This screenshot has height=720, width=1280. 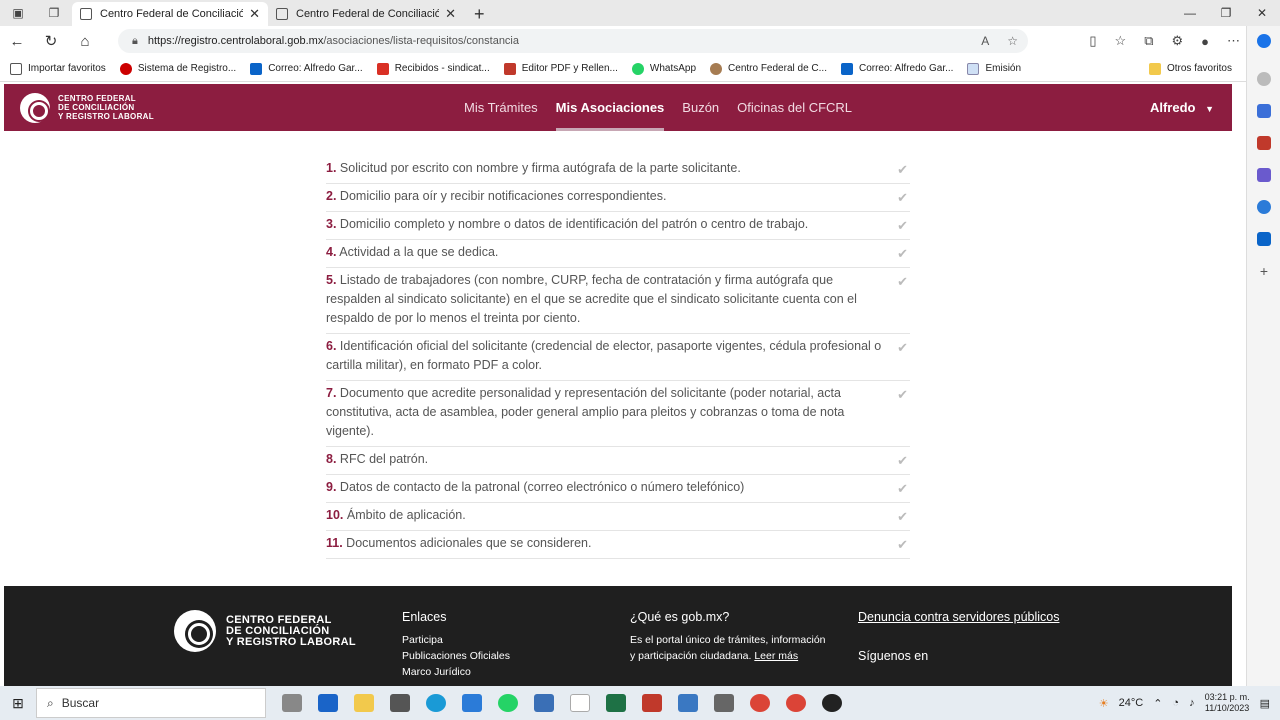 I want to click on logo-line: Y REGISTRO LABORAL, so click(x=106, y=116).